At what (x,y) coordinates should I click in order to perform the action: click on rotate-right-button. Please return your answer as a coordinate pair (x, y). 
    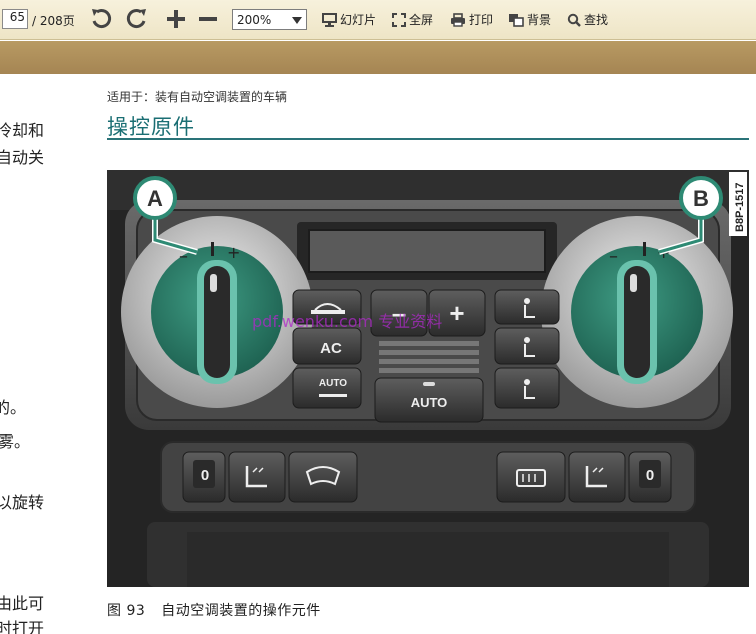
    Looking at the image, I should click on (137, 19).